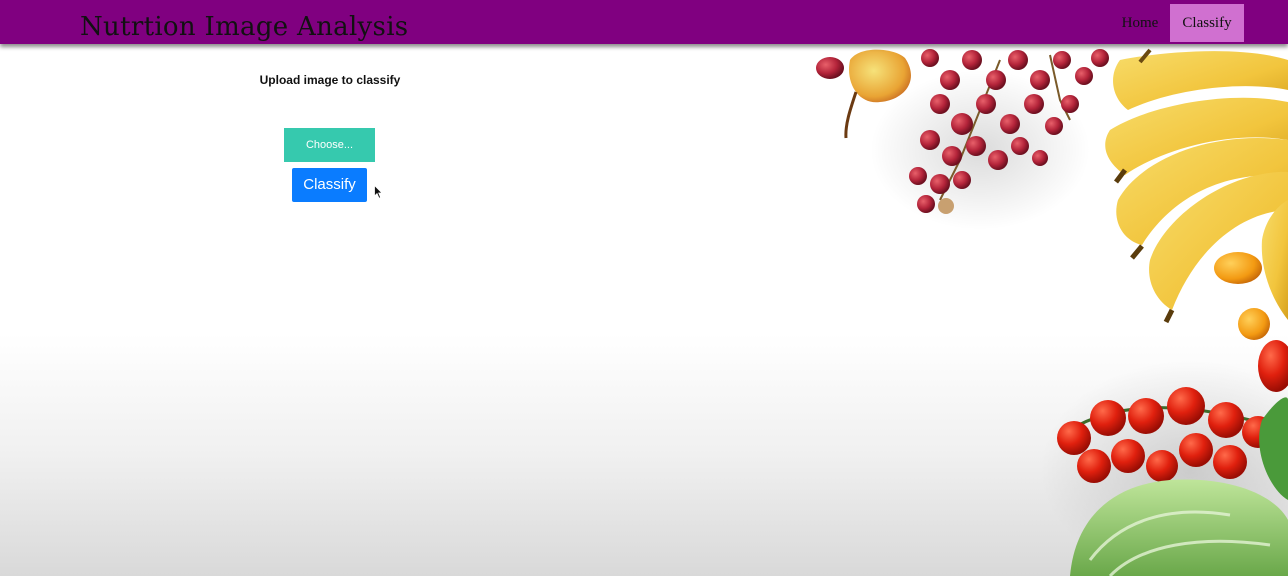 This screenshot has width=1288, height=576. Describe the element at coordinates (1140, 23) in the screenshot. I see `nav-link-home: Home` at that location.